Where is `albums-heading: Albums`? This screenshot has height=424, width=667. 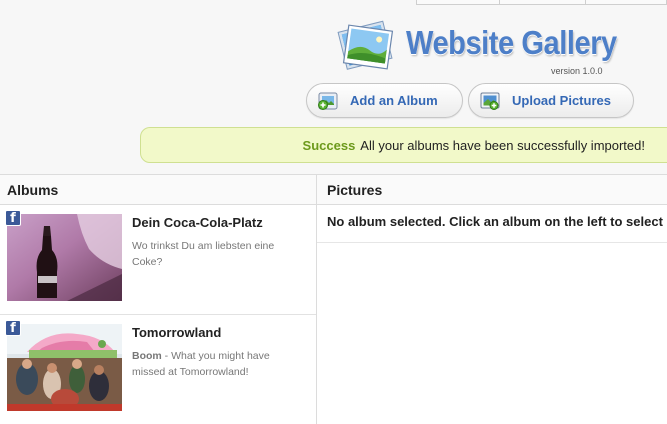
albums-heading: Albums is located at coordinates (158, 190).